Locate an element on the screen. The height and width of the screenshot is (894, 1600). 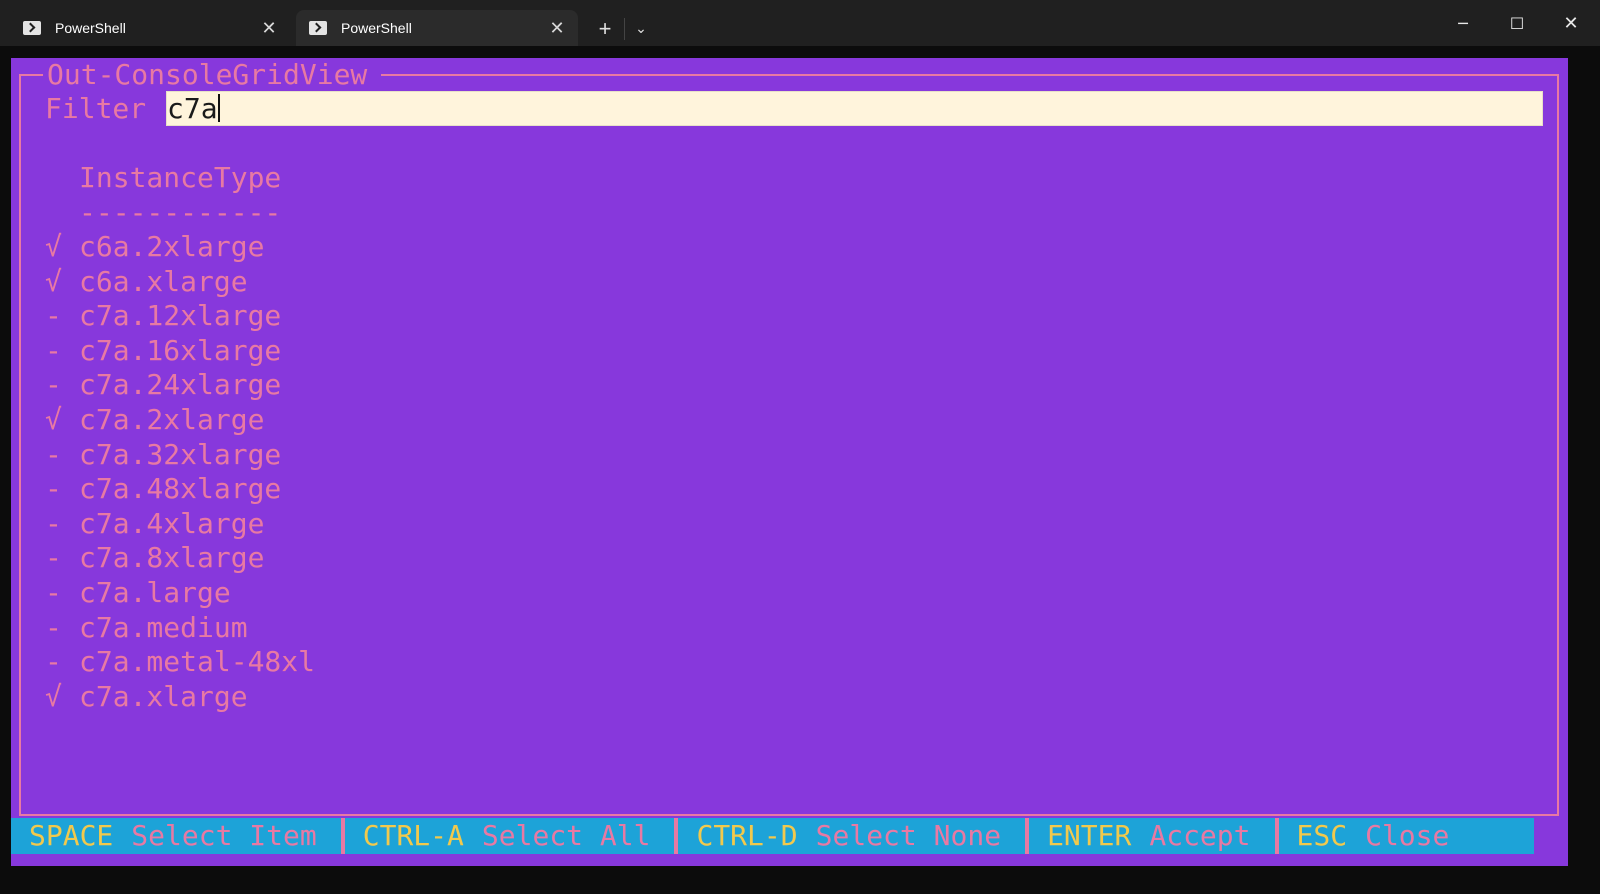
list-item: √ c7a.2xlarge is located at coordinates (180, 420).